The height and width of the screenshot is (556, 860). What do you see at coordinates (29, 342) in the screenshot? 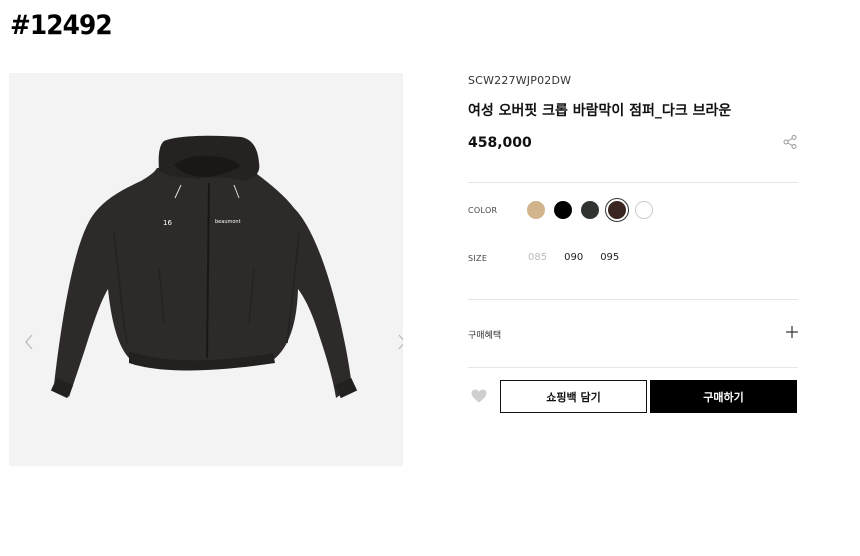
I see `chevron-left-icon` at bounding box center [29, 342].